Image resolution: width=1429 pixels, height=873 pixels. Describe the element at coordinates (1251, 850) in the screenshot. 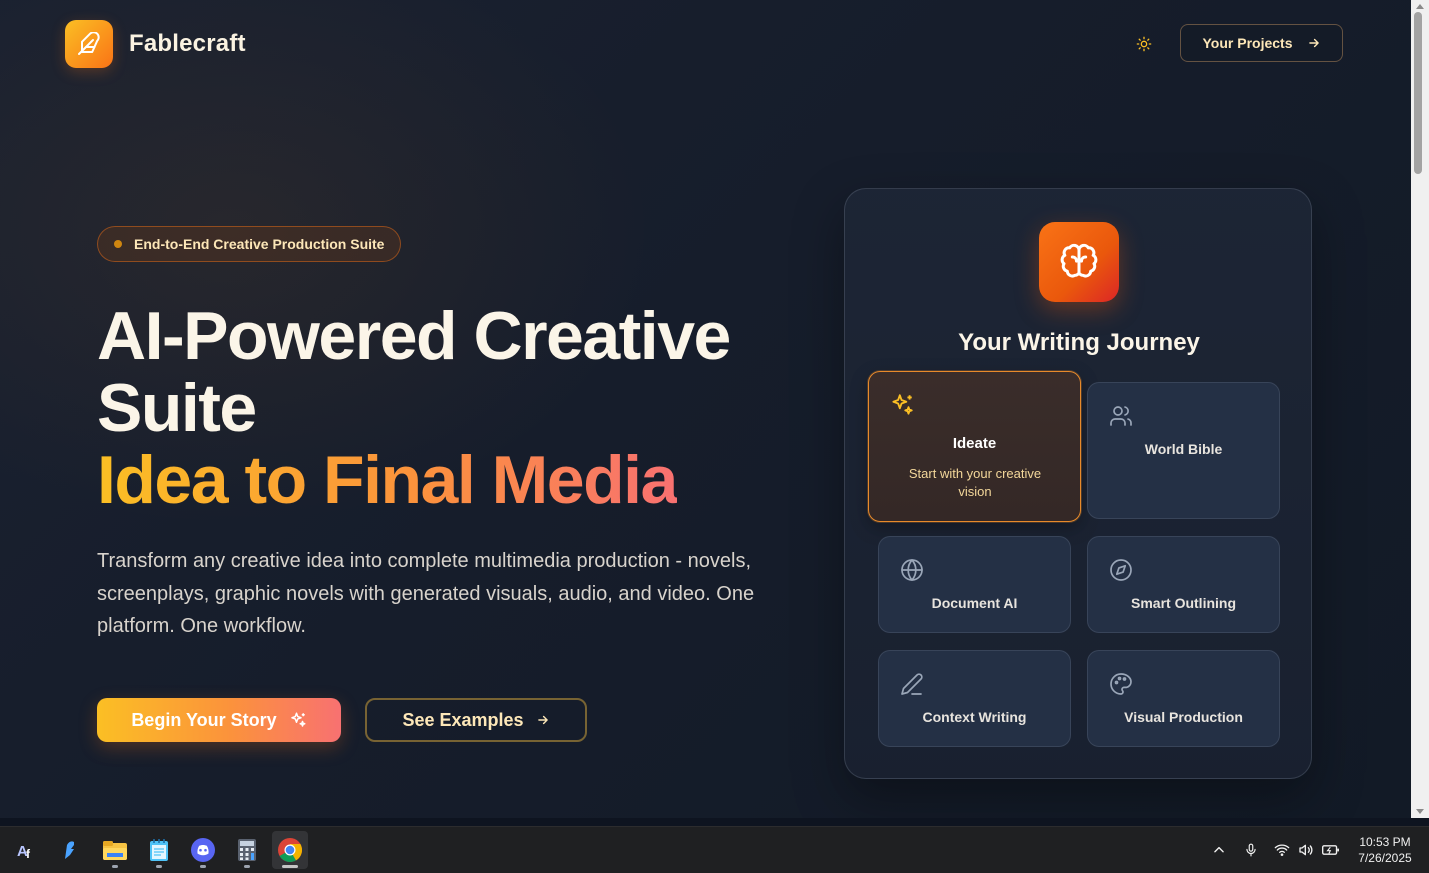

I see `microphone-icon` at that location.